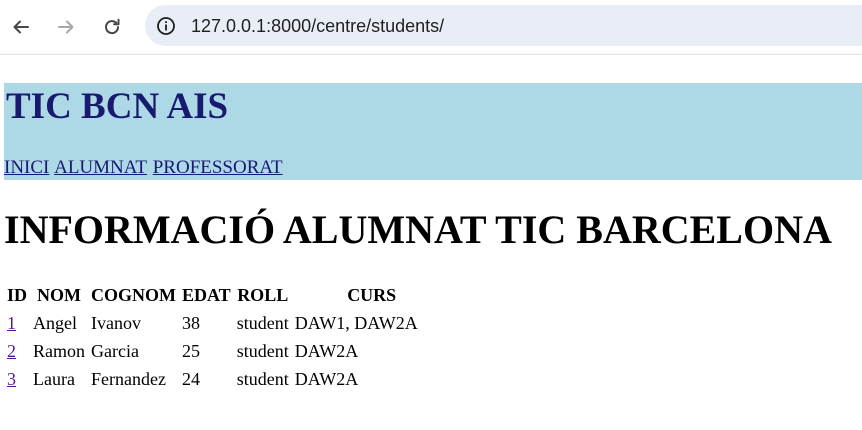  What do you see at coordinates (17, 351) in the screenshot?
I see `cell-id: 2` at bounding box center [17, 351].